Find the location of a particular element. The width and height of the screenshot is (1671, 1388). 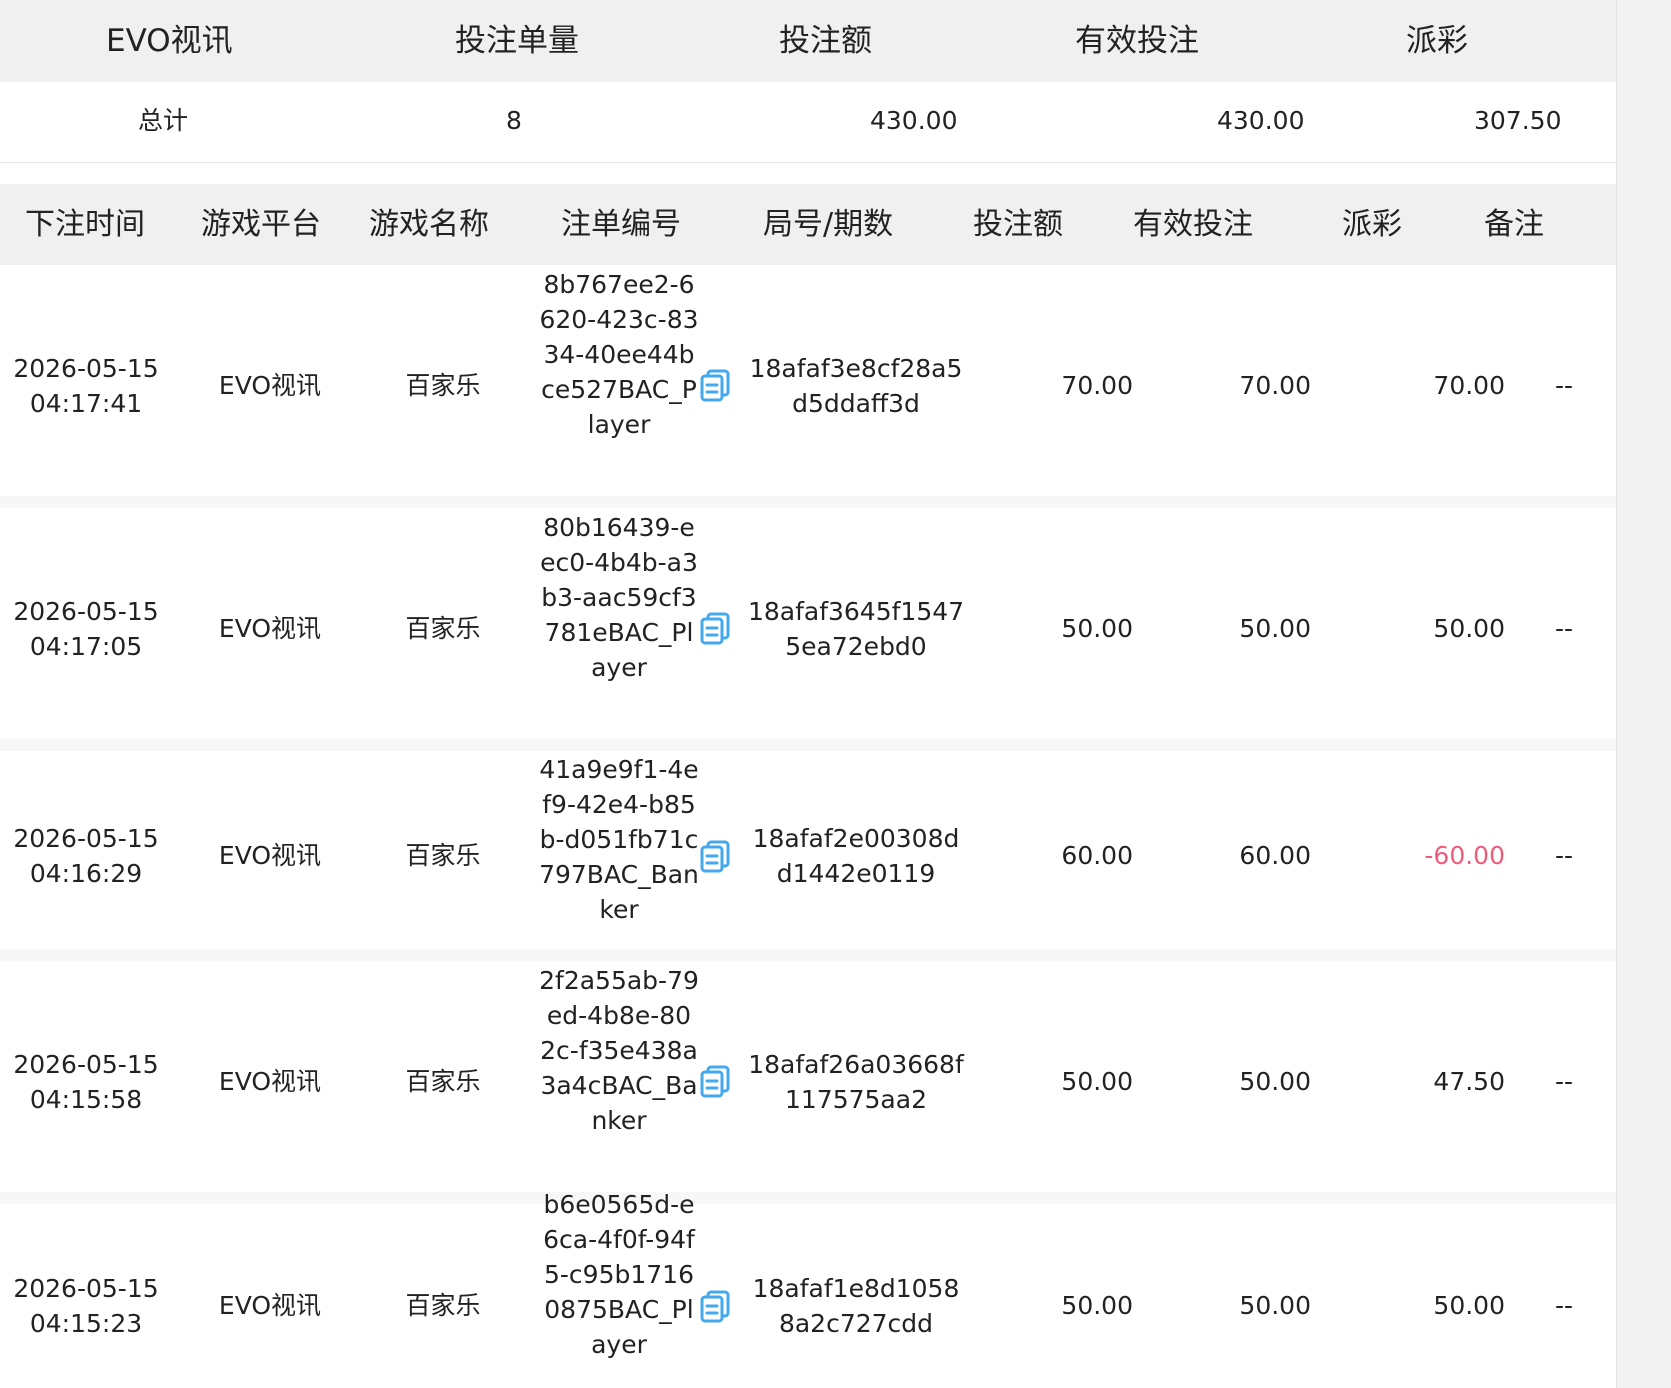

bet-time: 2026-05-15 04:17:41 is located at coordinates (86, 386).